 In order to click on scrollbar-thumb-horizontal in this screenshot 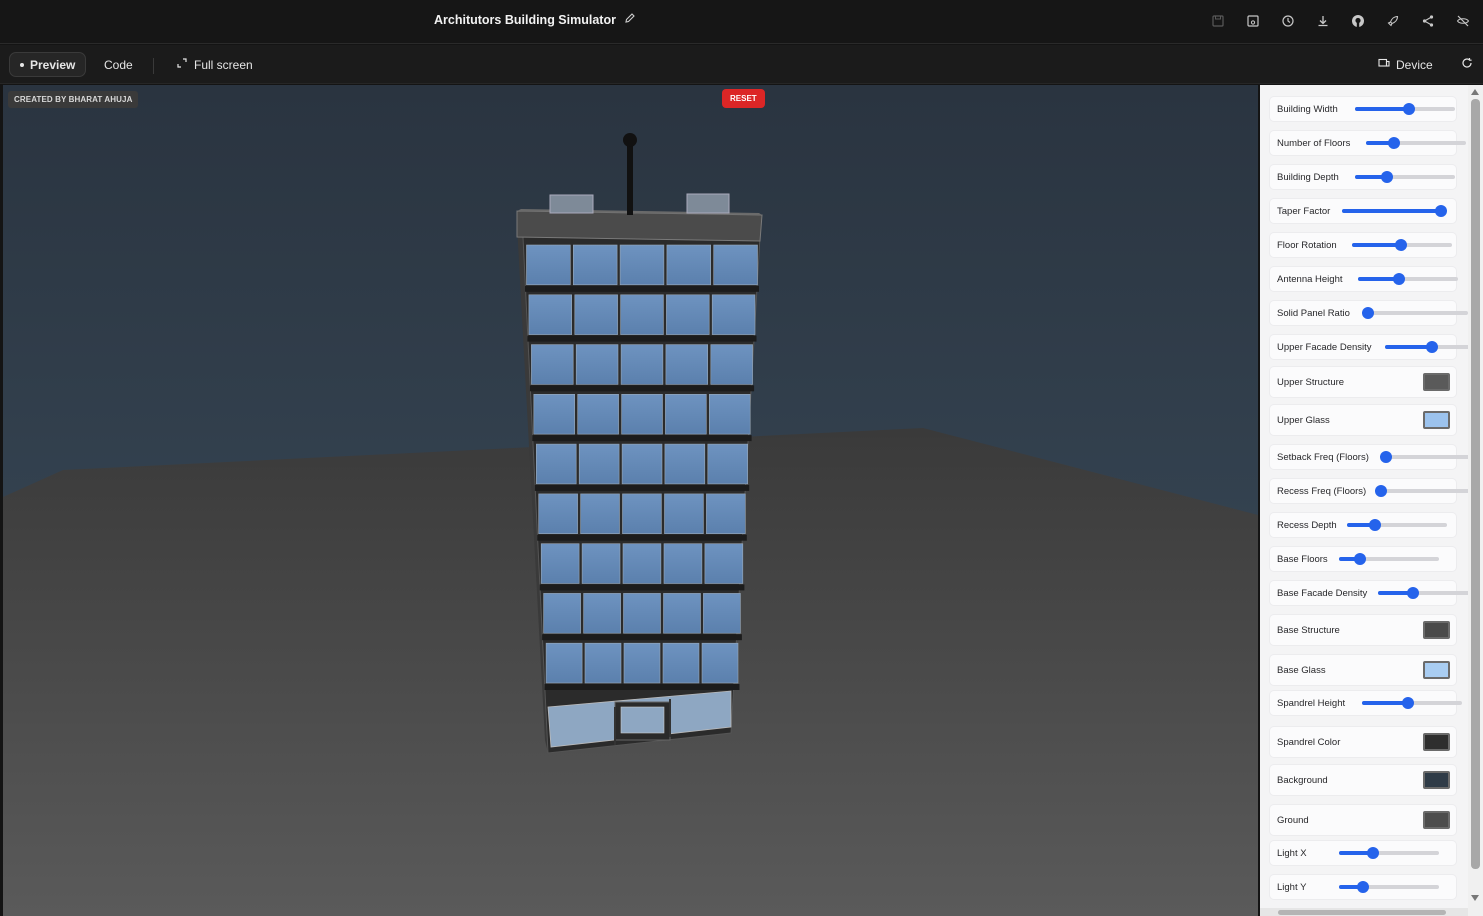, I will do `click(1362, 912)`.